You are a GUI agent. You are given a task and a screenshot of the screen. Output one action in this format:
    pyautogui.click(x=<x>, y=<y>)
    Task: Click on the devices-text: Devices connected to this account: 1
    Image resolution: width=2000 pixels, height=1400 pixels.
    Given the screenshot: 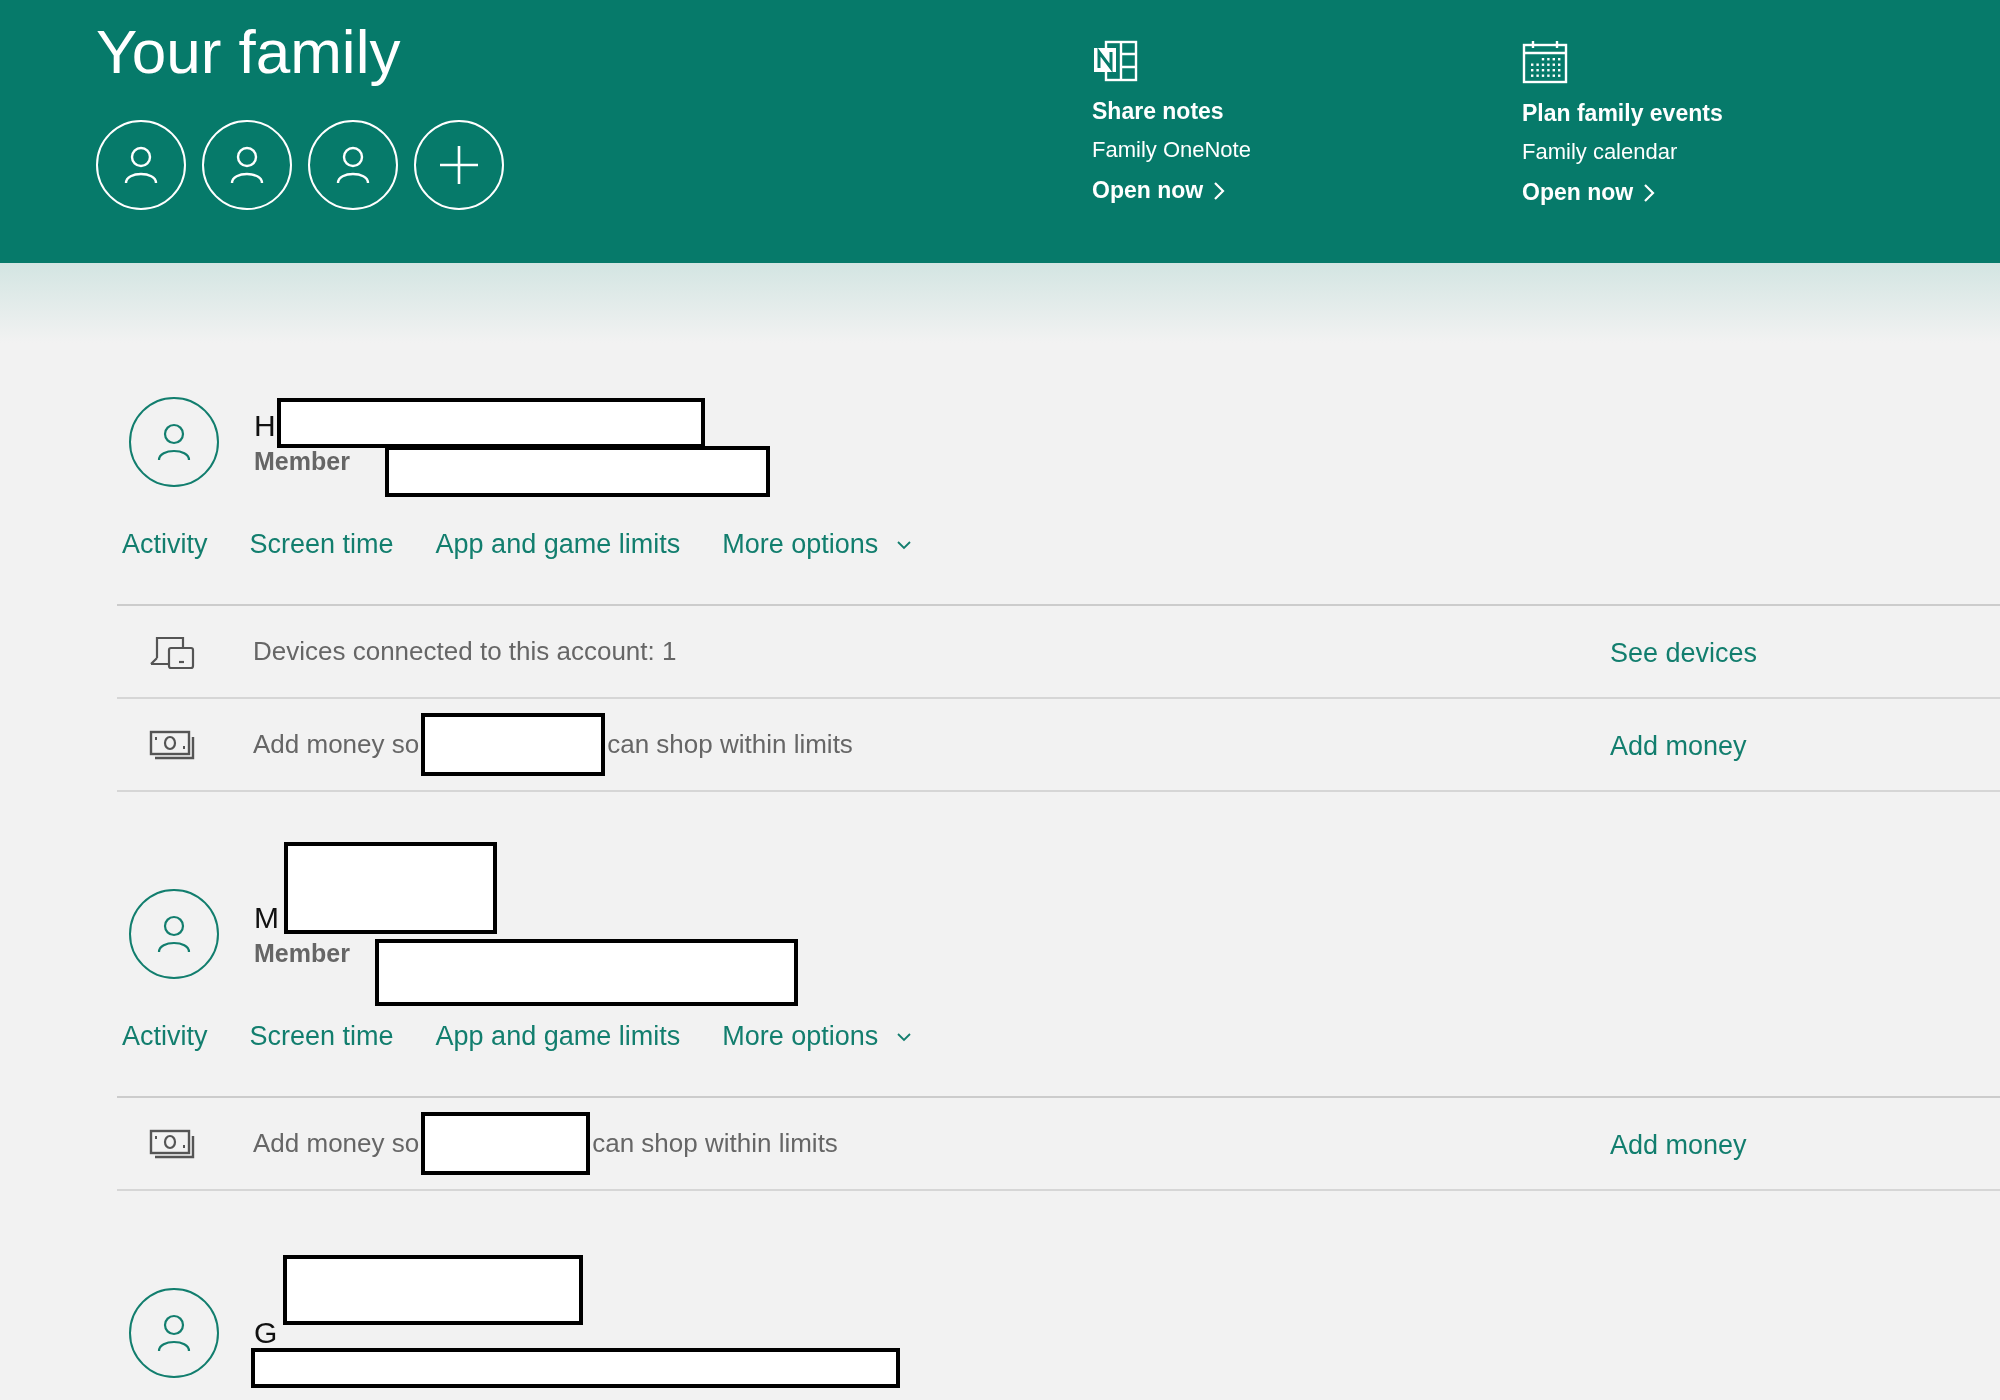 What is the action you would take?
    pyautogui.click(x=465, y=651)
    